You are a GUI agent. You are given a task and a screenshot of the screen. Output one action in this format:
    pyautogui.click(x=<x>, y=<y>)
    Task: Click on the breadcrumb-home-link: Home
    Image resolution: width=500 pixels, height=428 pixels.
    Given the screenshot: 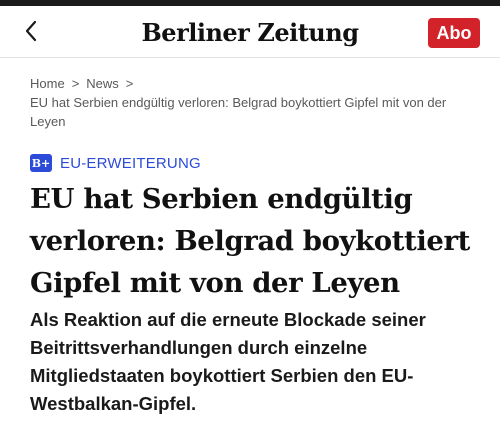 What is the action you would take?
    pyautogui.click(x=47, y=83)
    